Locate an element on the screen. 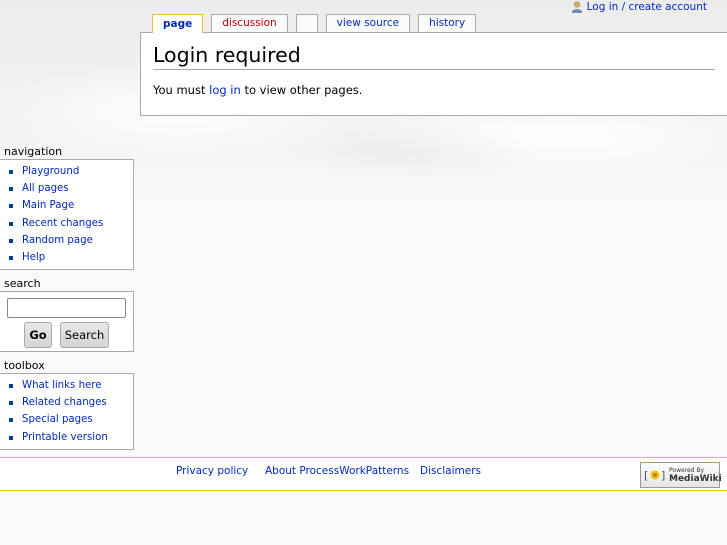  powered-by-text: Powered By MediaWiki is located at coordinates (695, 475).